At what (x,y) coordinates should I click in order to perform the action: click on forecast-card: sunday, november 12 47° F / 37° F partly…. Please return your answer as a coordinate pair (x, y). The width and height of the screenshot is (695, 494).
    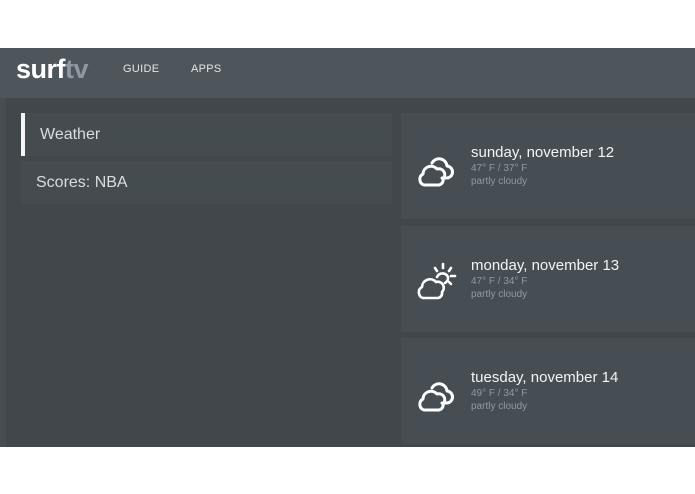
    Looking at the image, I should click on (548, 166).